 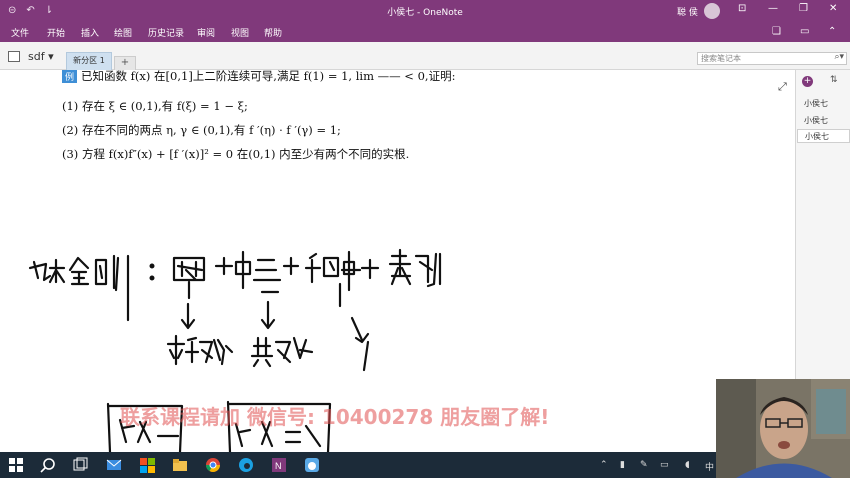 I want to click on volume-icon: ◖, so click(x=687, y=465).